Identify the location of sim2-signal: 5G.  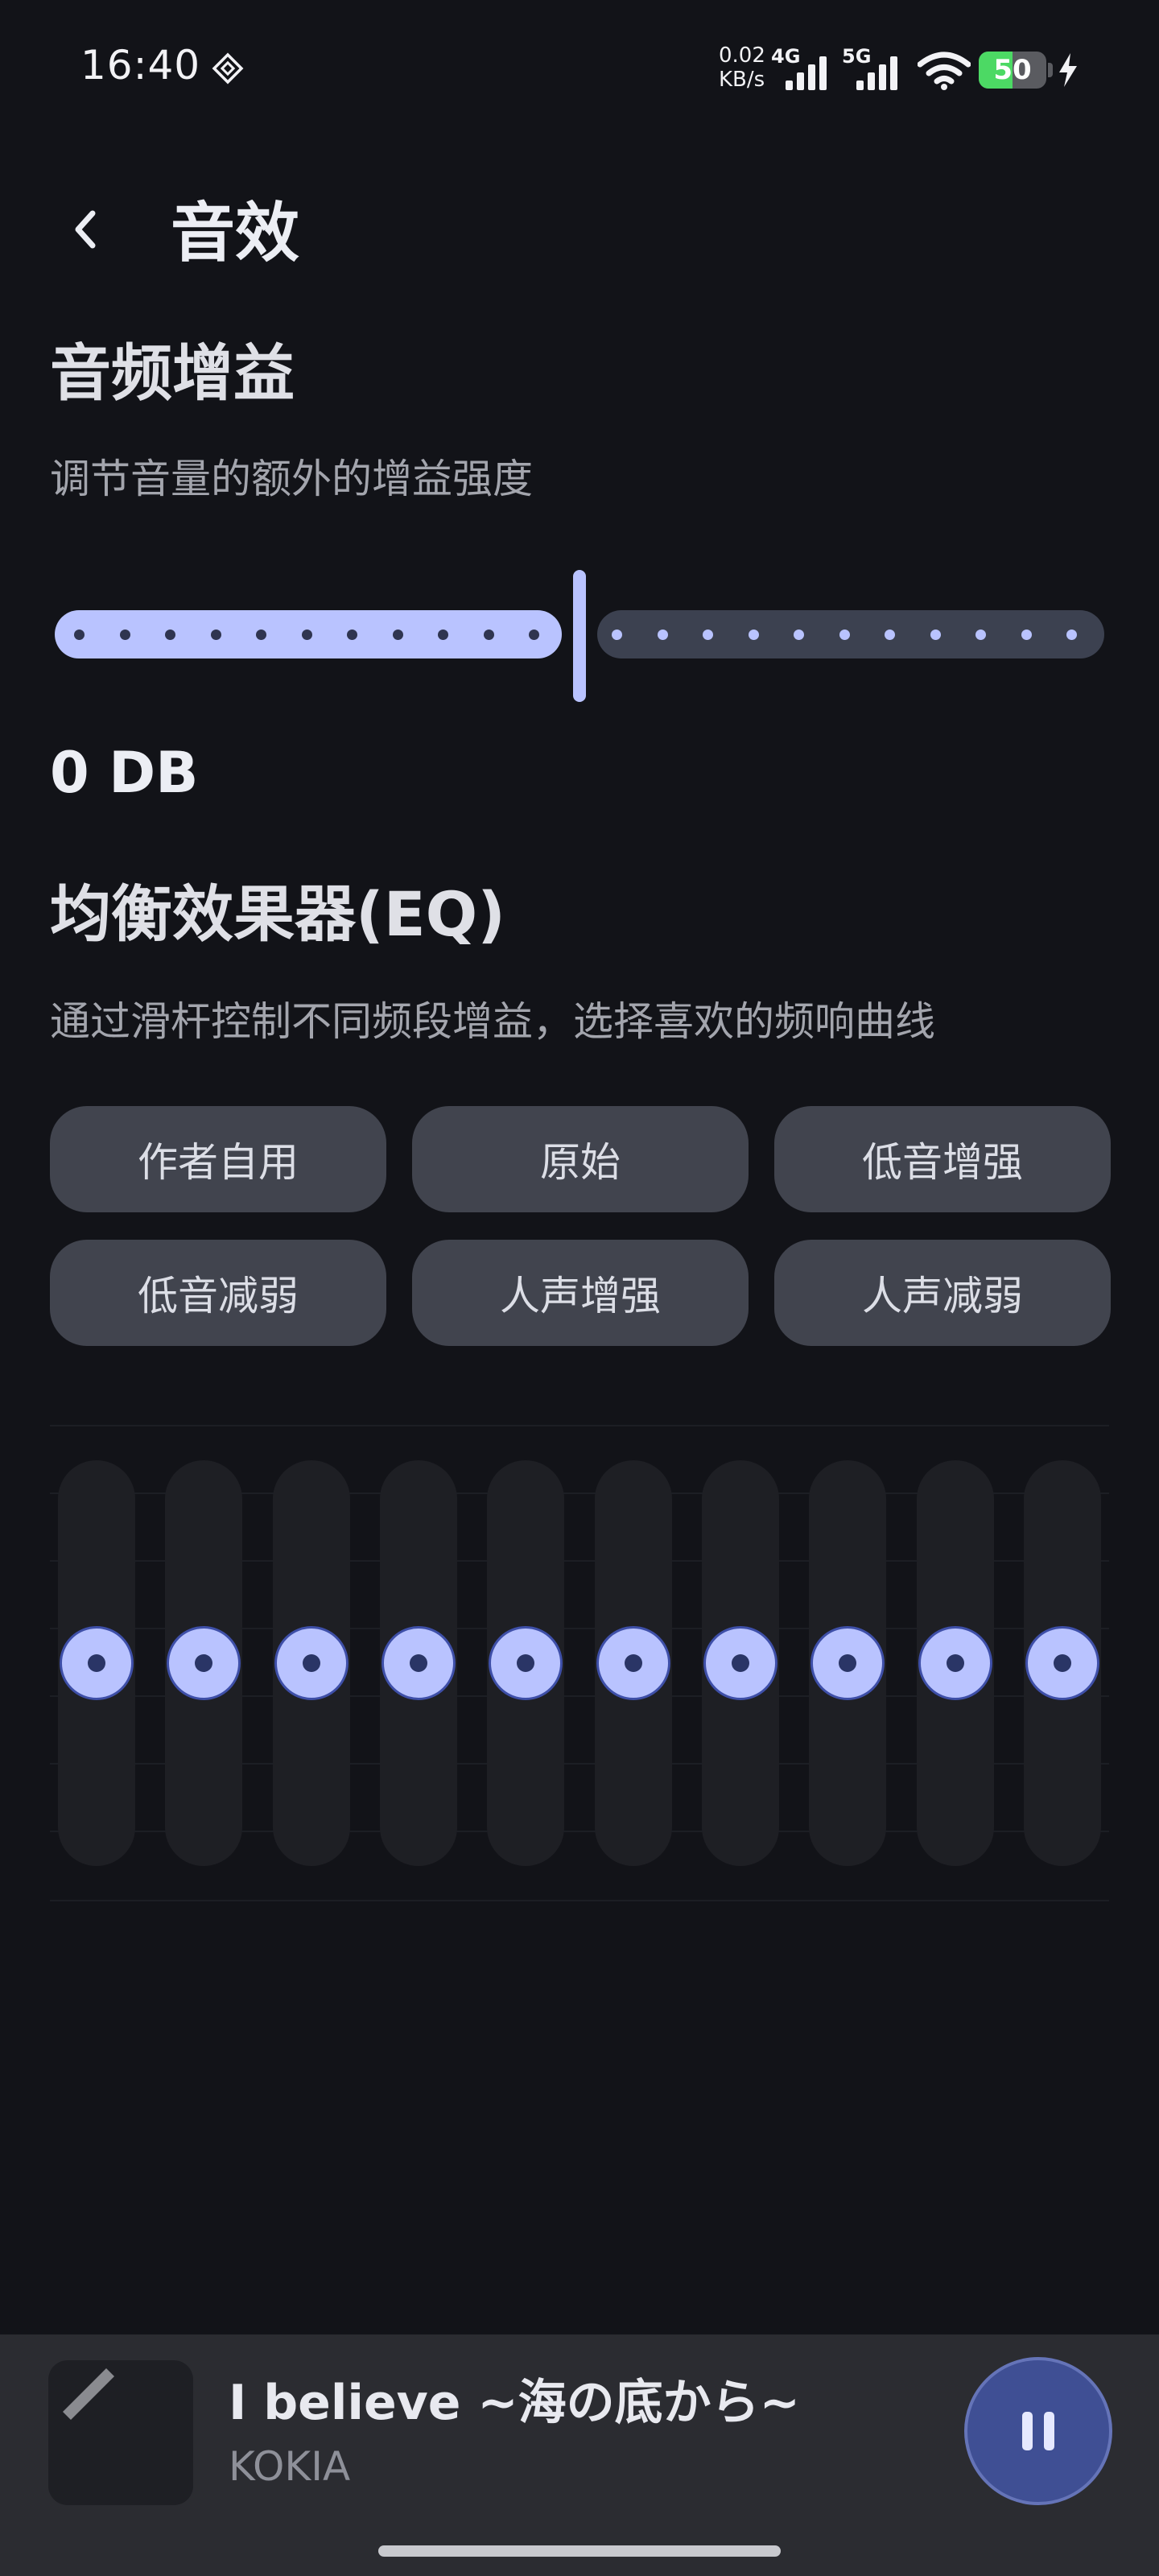
(874, 67).